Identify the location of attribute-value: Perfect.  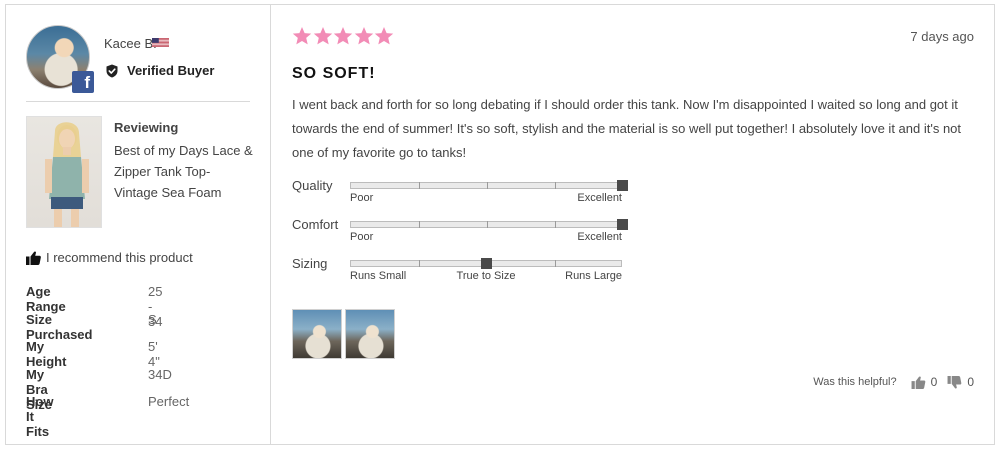
(169, 401).